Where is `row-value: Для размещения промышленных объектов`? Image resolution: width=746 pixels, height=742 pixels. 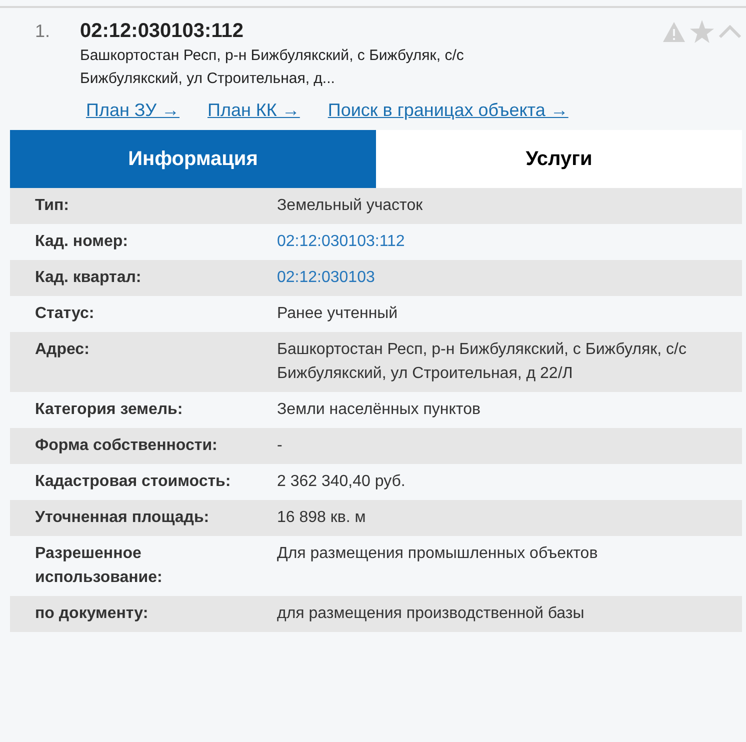 row-value: Для размещения промышленных объектов is located at coordinates (438, 554).